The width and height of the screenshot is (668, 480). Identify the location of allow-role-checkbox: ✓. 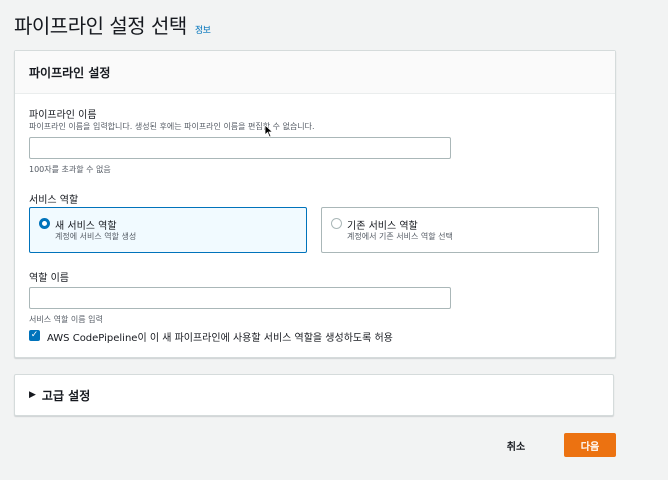
(34, 335).